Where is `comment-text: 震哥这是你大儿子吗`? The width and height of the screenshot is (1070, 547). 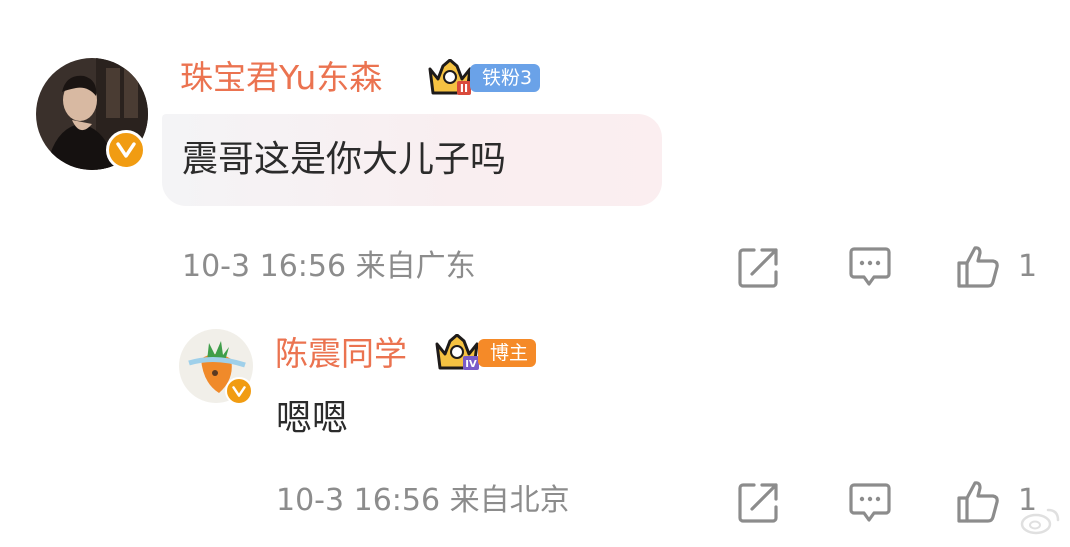 comment-text: 震哥这是你大儿子吗 is located at coordinates (344, 159).